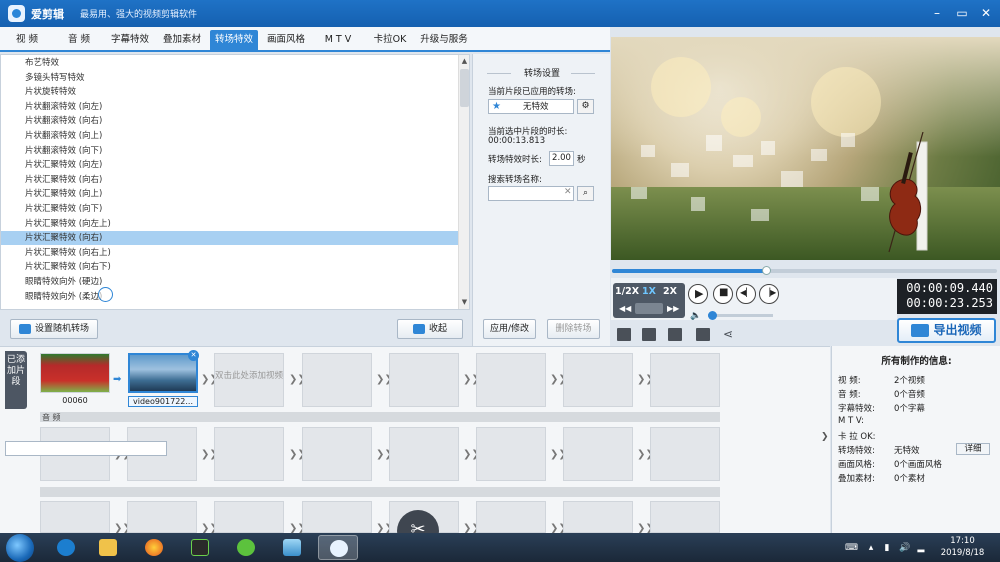 The width and height of the screenshot is (1000, 562). What do you see at coordinates (531, 193) in the screenshot?
I see `search-transition-input` at bounding box center [531, 193].